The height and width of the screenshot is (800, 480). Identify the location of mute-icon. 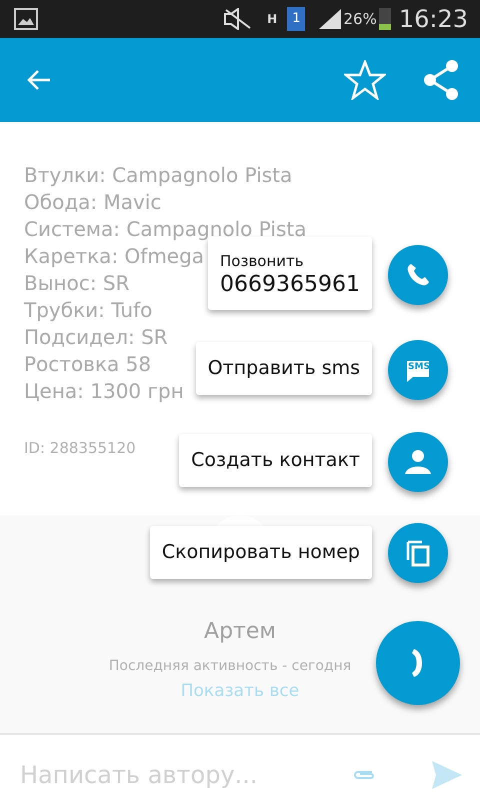
(238, 19).